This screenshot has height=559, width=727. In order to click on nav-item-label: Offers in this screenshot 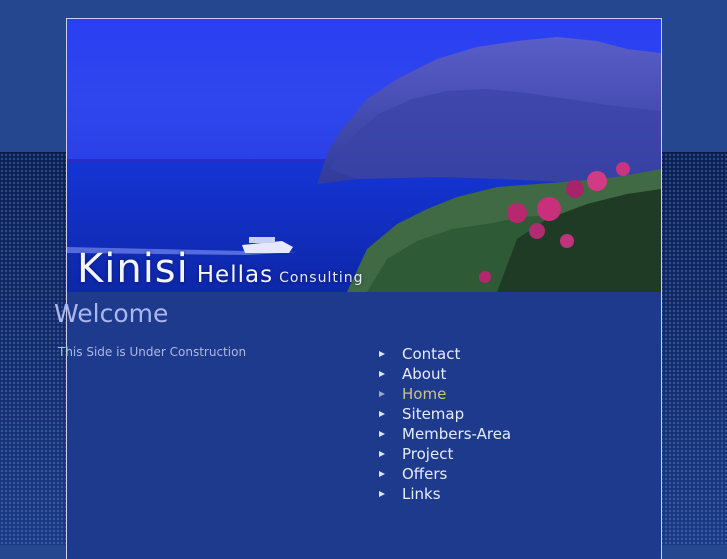, I will do `click(425, 474)`.